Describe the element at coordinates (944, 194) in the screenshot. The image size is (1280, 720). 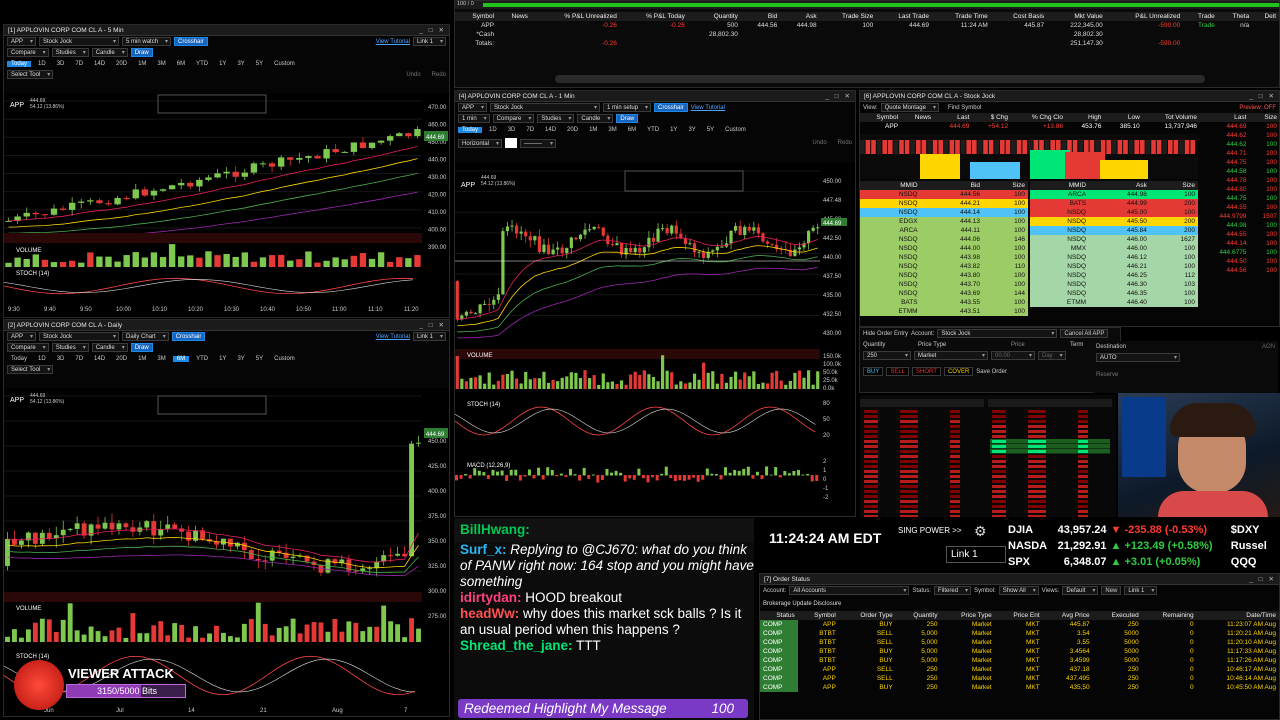
I see `bid-row: NSDQ 444.56 100` at that location.